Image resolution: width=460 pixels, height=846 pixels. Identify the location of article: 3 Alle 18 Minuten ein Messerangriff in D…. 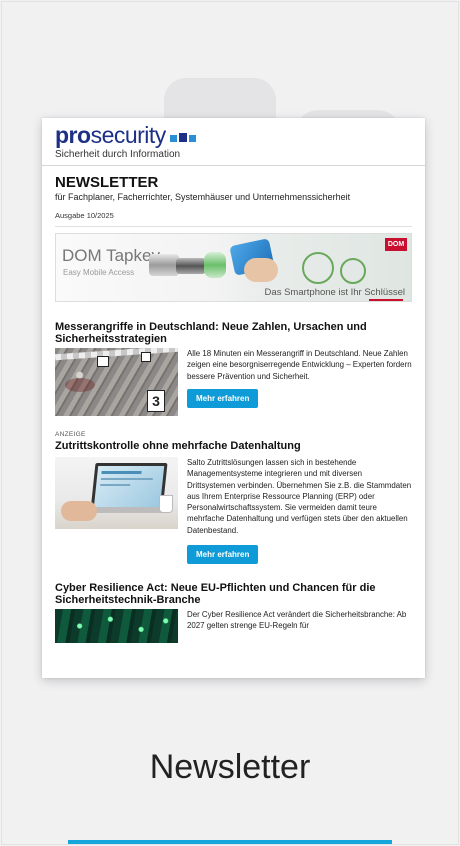
(233, 382).